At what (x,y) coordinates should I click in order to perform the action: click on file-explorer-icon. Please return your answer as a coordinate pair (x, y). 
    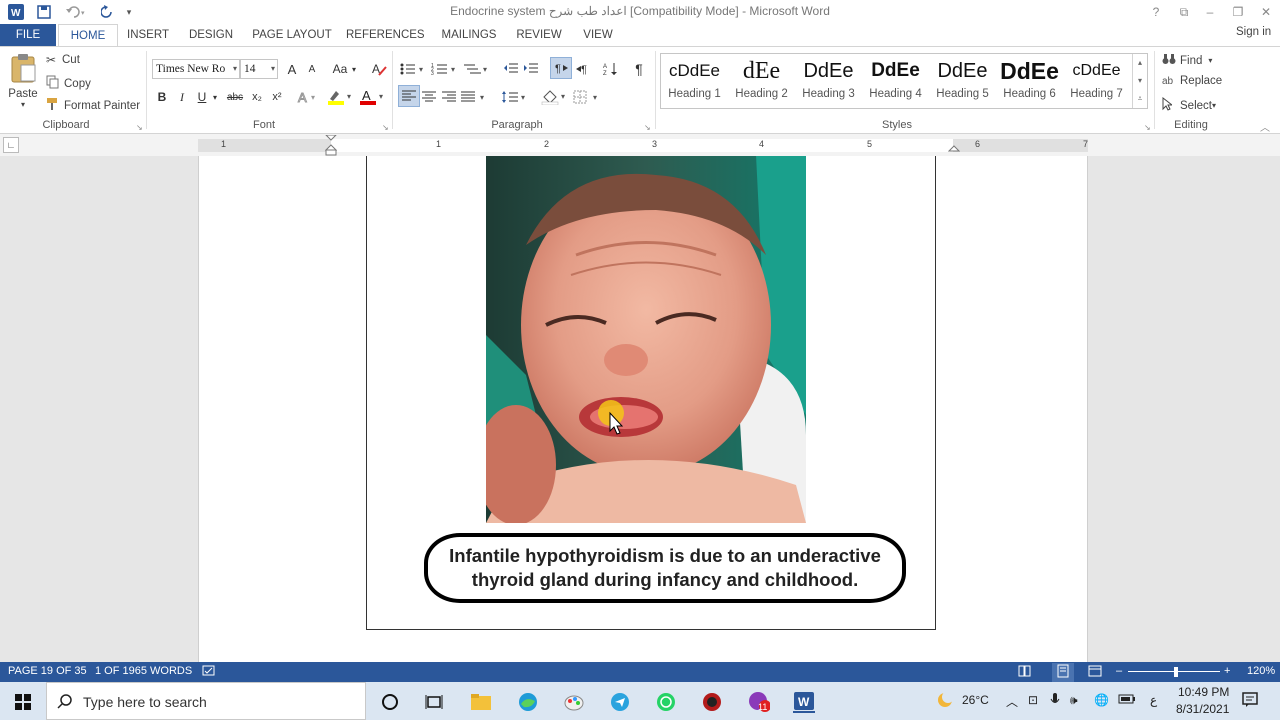
    Looking at the image, I should click on (481, 702).